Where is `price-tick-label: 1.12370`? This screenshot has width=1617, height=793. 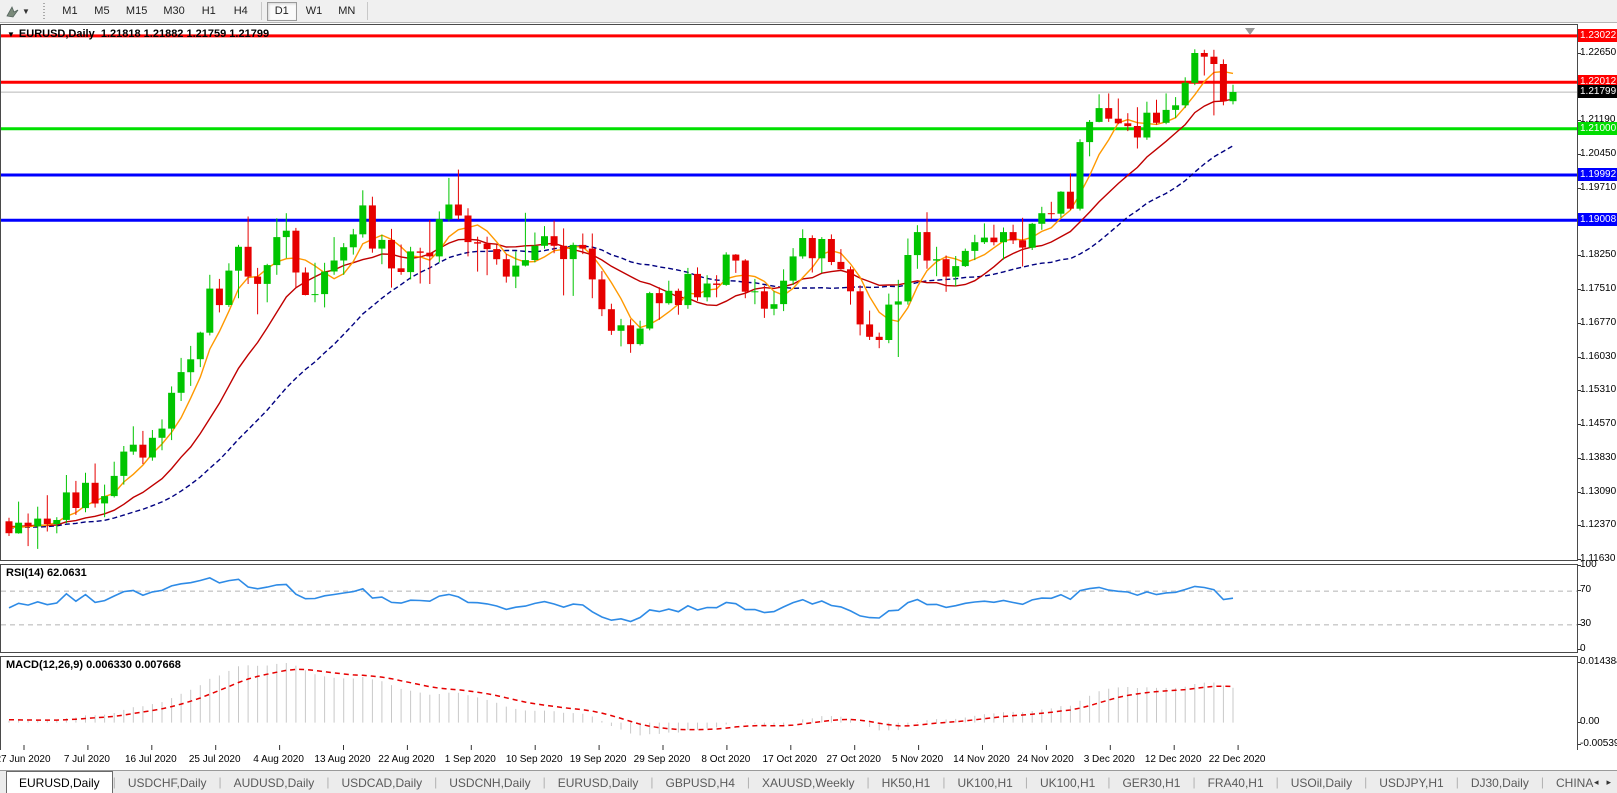 price-tick-label: 1.12370 is located at coordinates (1598, 525).